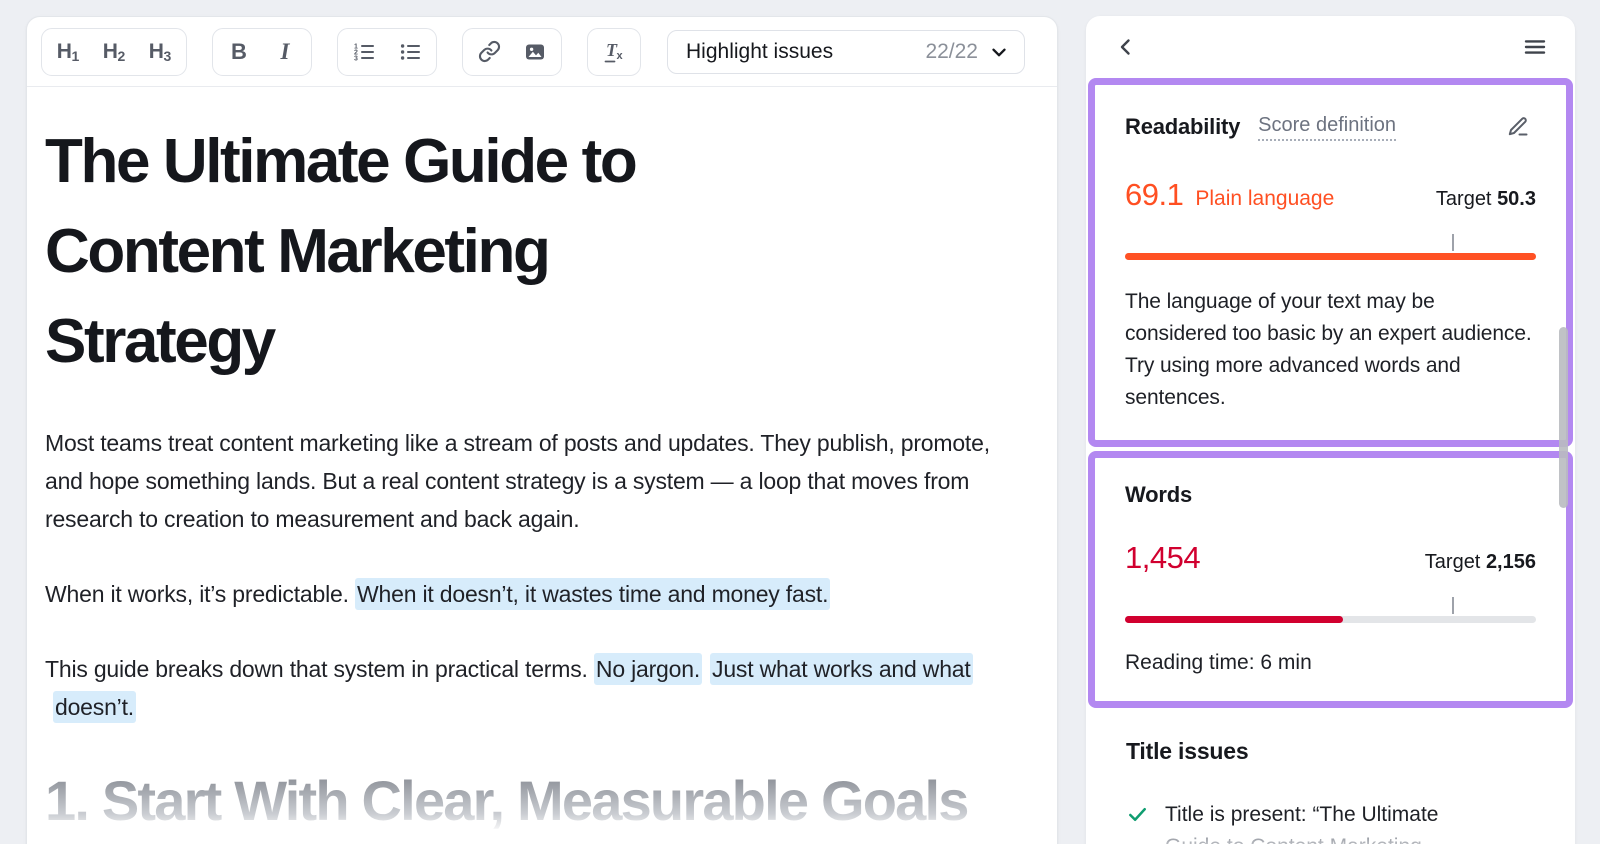 The width and height of the screenshot is (1600, 844). I want to click on chevron-down-icon, so click(999, 52).